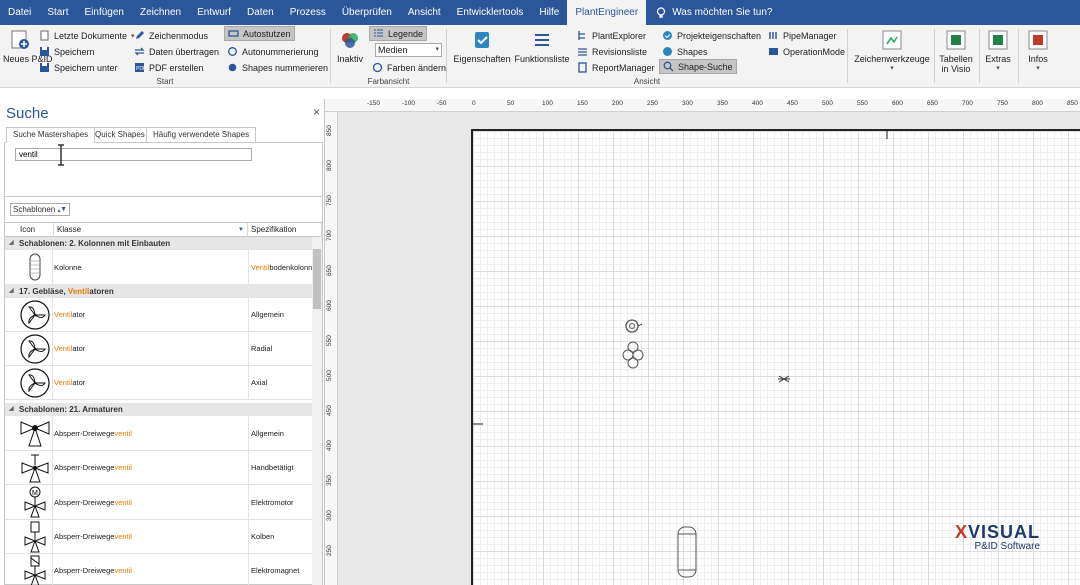  What do you see at coordinates (482, 40) in the screenshot?
I see `check-shield-icon` at bounding box center [482, 40].